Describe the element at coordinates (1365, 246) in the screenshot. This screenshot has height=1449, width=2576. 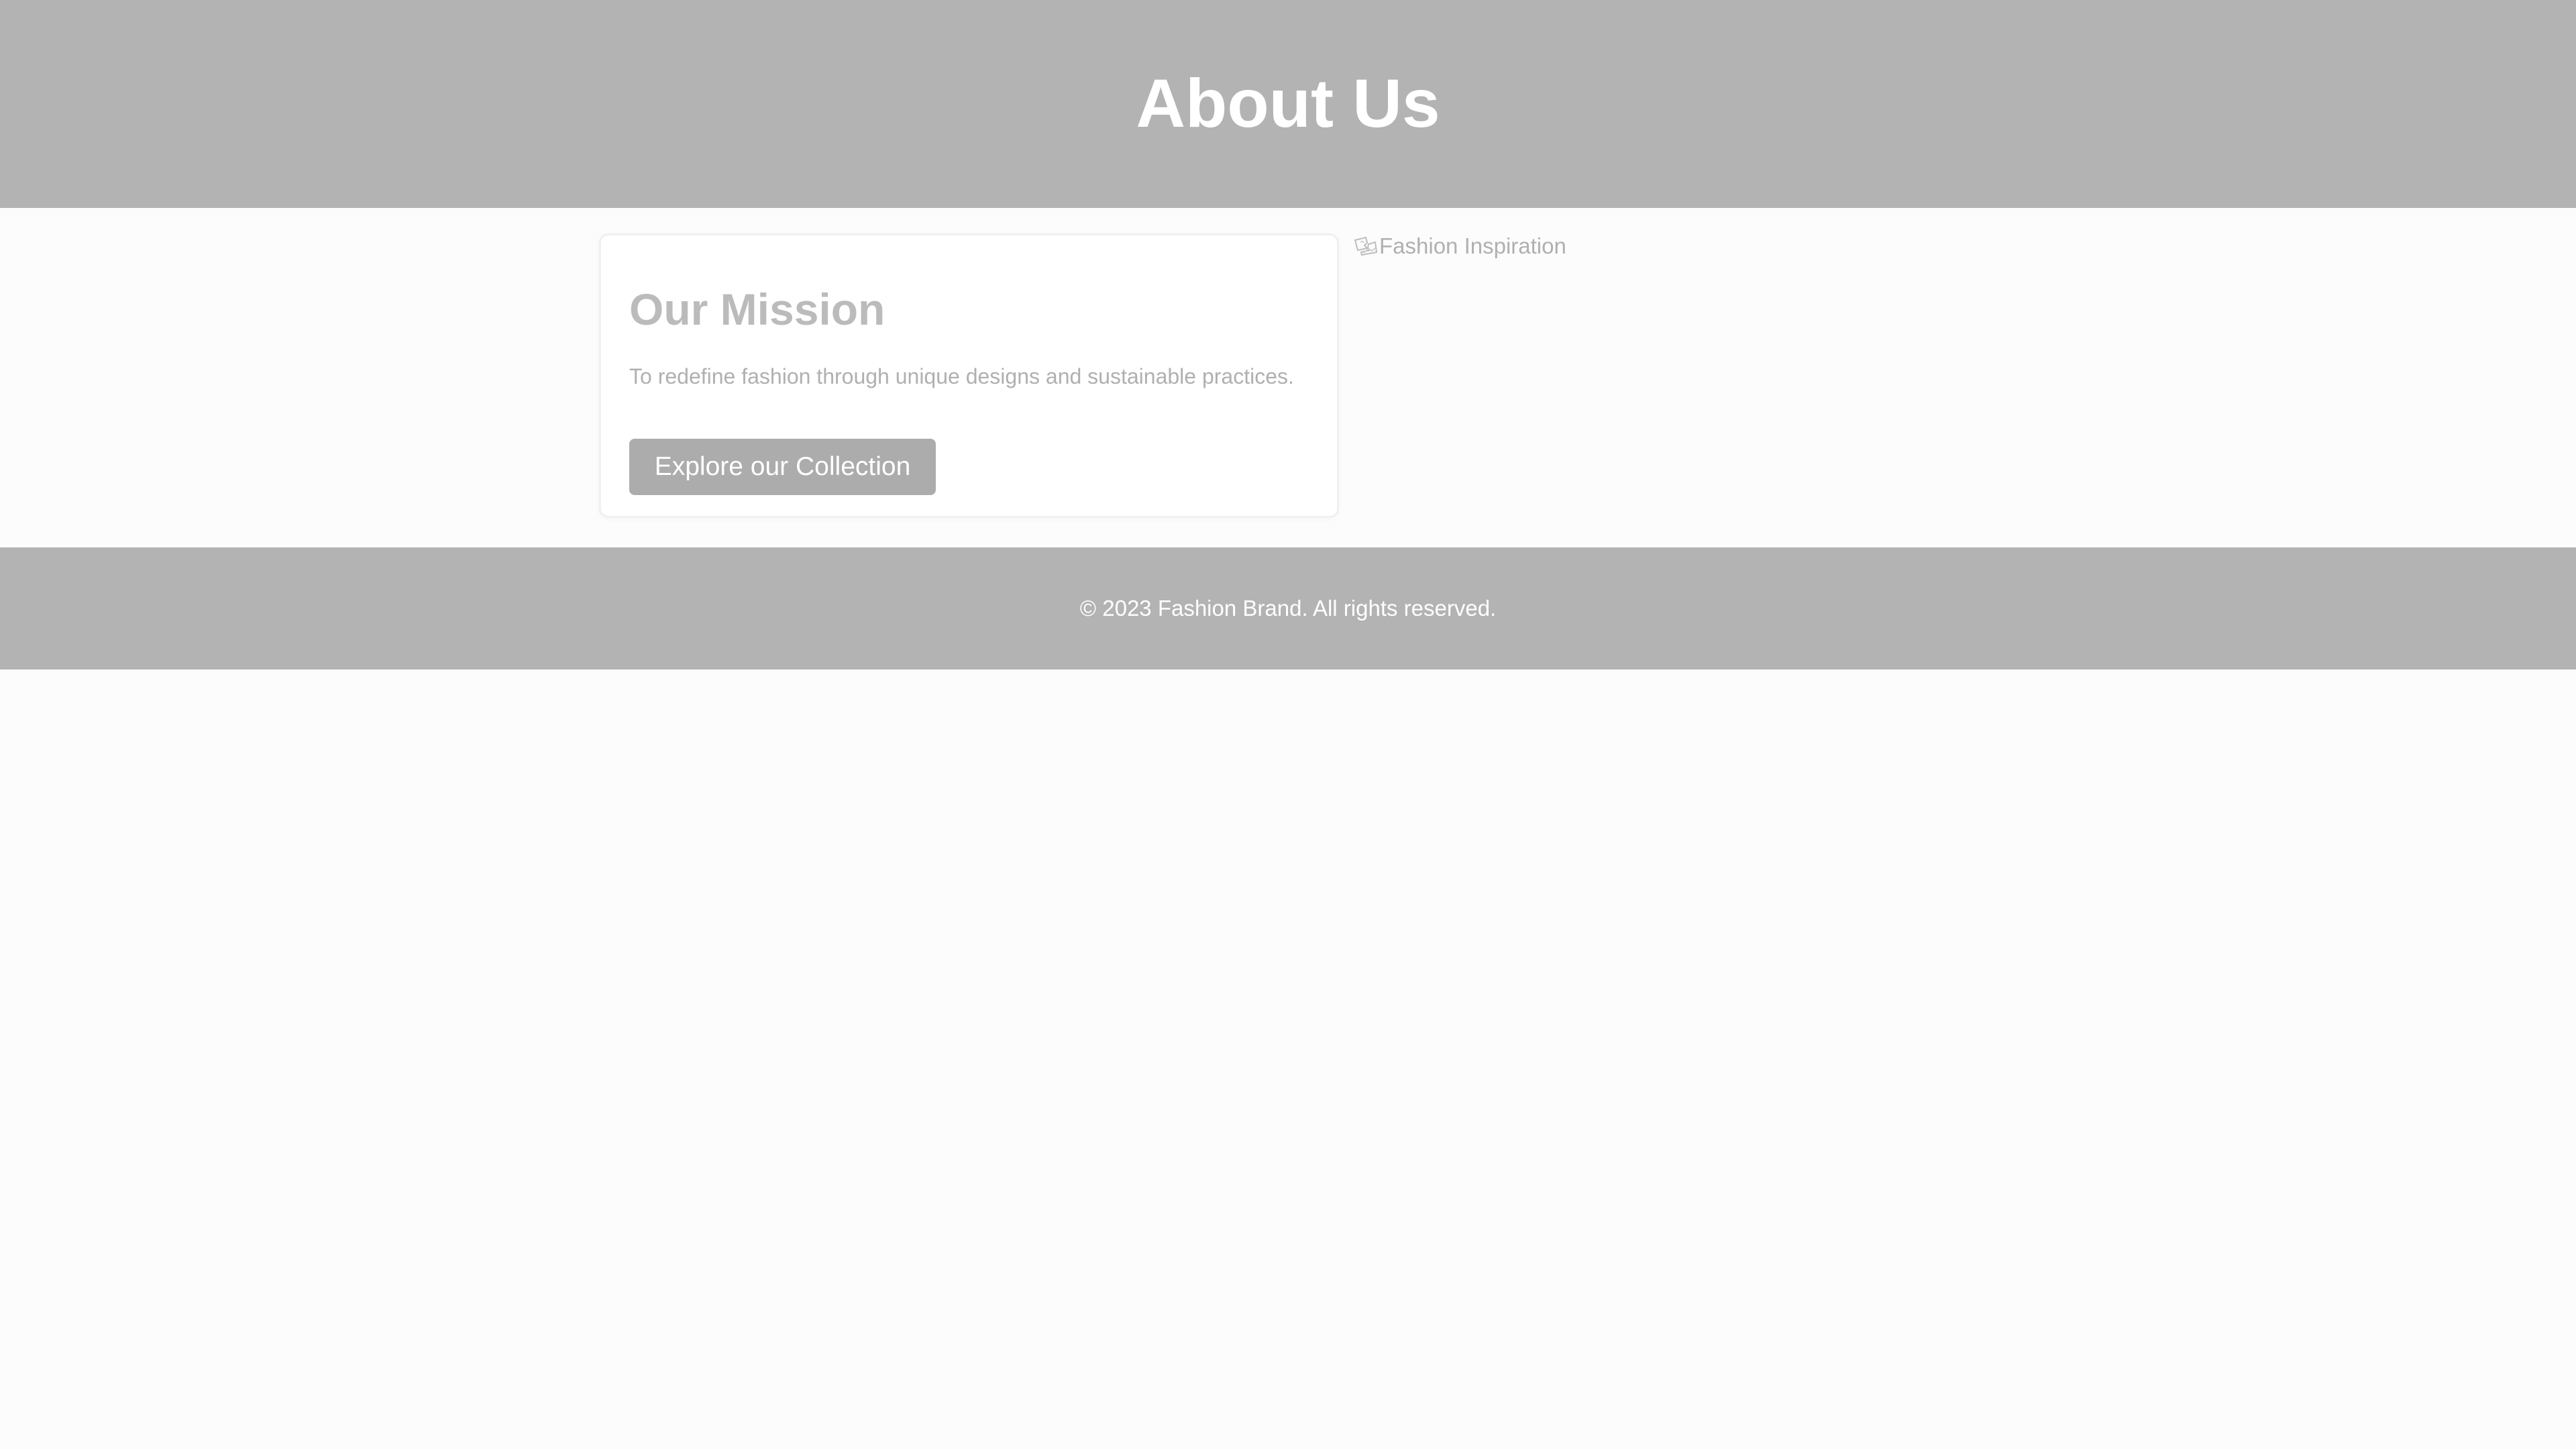
I see `broken-image-icon` at that location.